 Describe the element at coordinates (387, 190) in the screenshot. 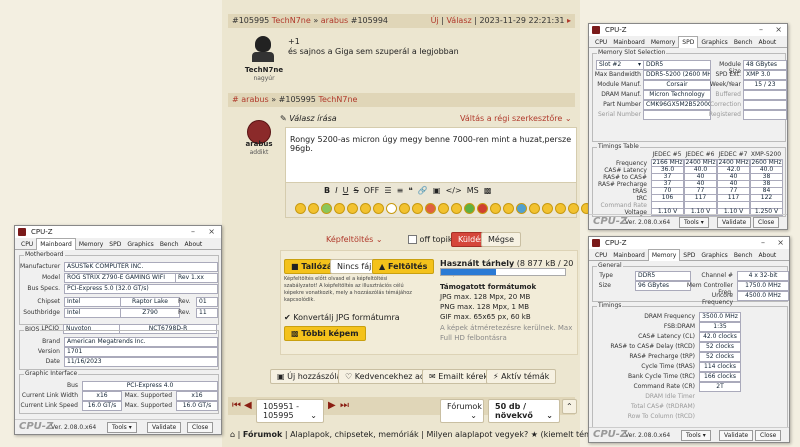

I see `align-left-icon: ☰` at that location.